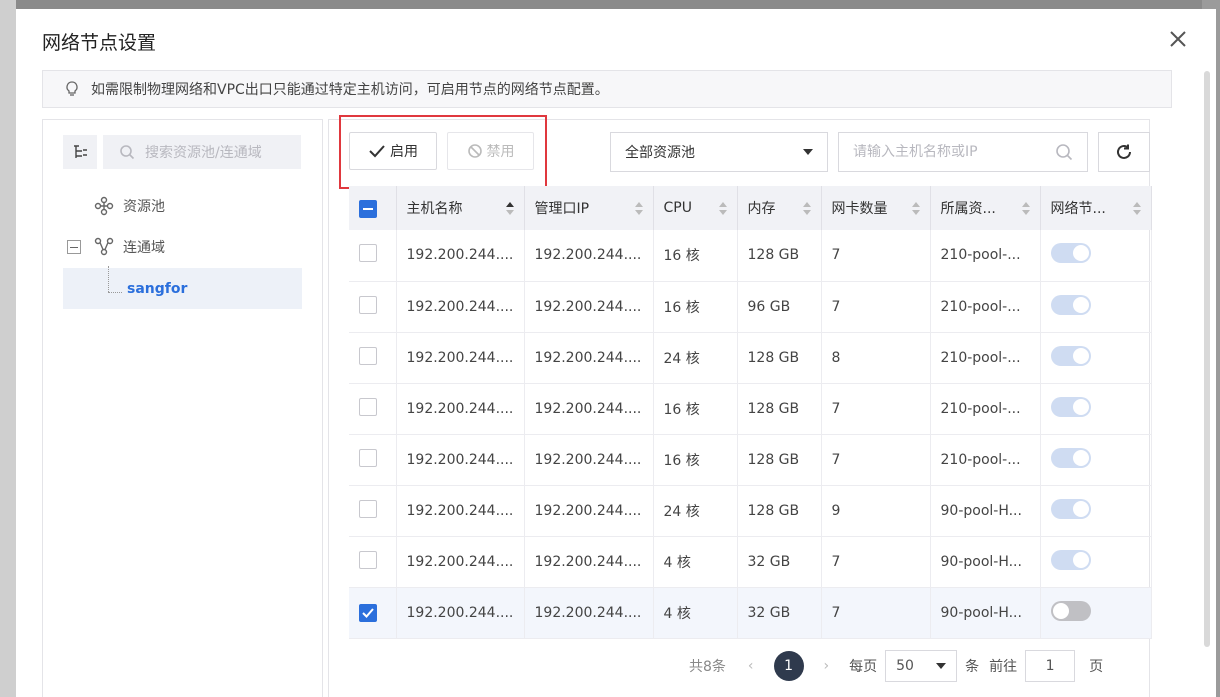 This screenshot has width=1220, height=697. Describe the element at coordinates (827, 666) in the screenshot. I see `next-page-icon: ›` at that location.